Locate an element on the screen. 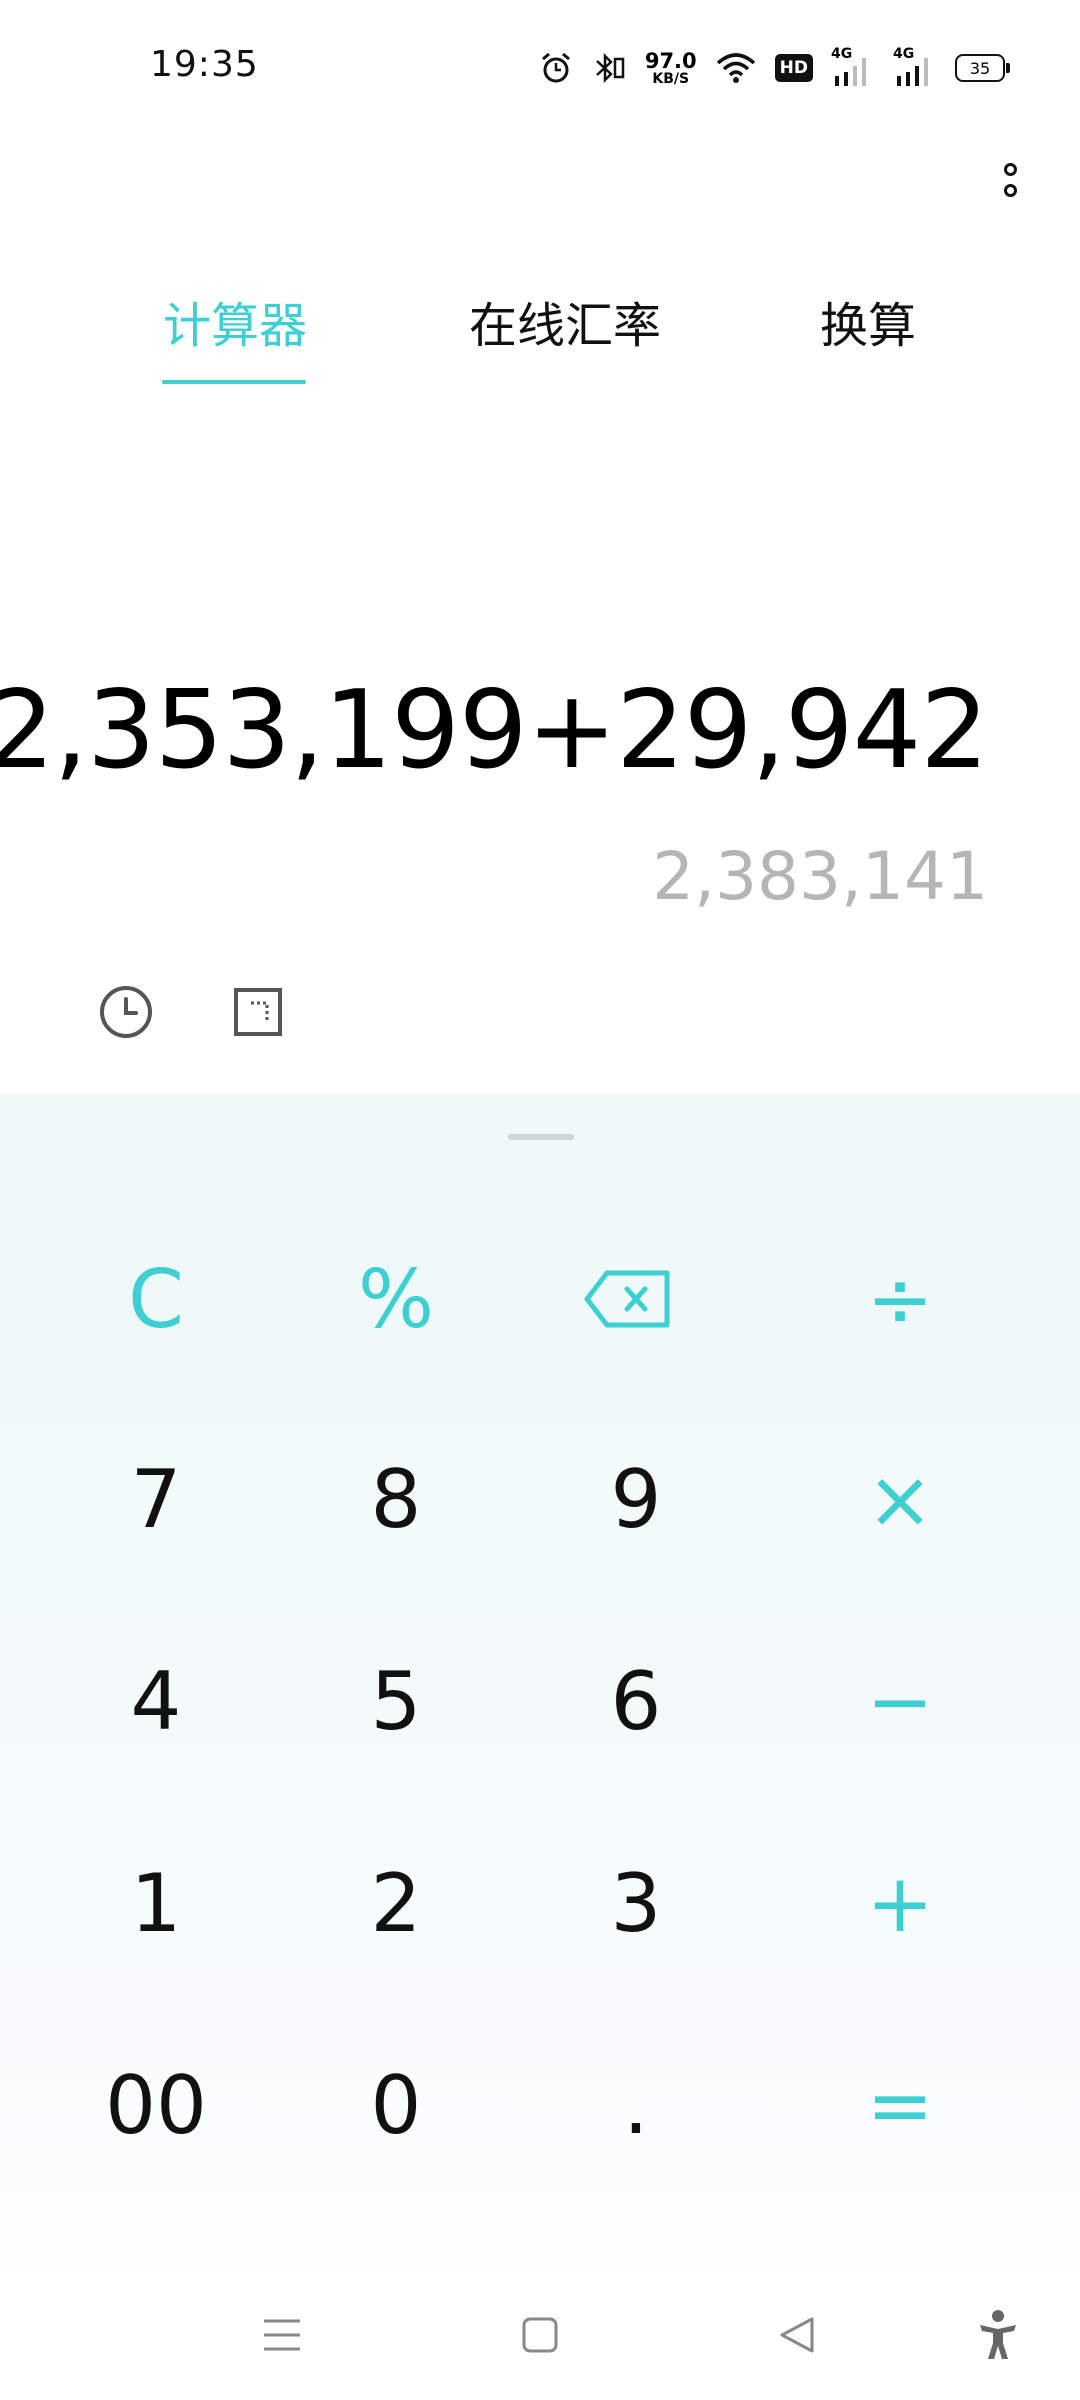 The width and height of the screenshot is (1080, 2400). add-button: + is located at coordinates (900, 1903).